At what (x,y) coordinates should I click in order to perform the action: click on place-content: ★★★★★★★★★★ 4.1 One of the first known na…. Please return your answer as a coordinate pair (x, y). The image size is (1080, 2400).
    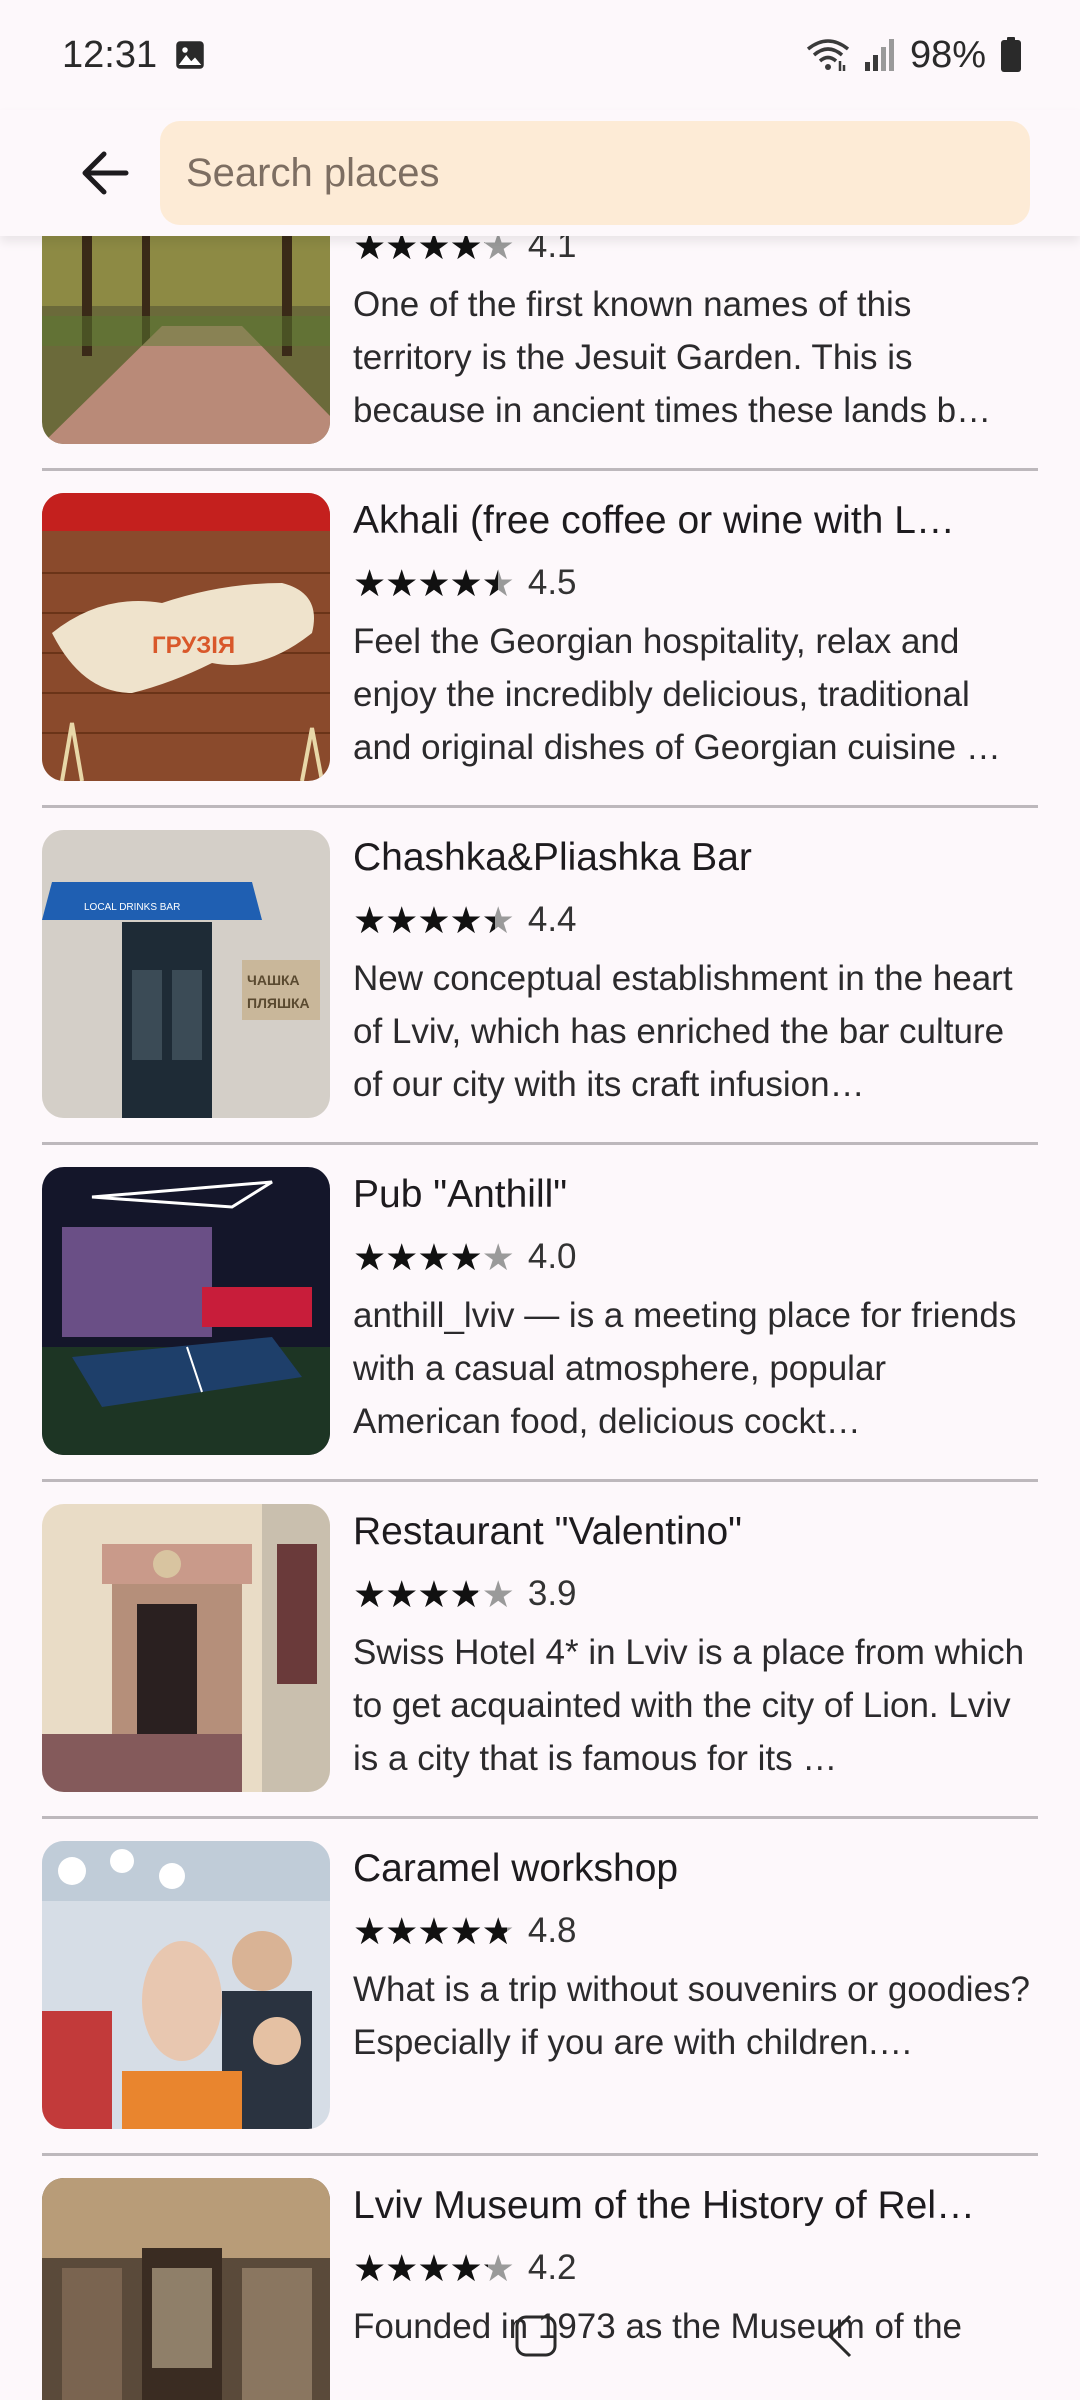
    Looking at the image, I should click on (693, 336).